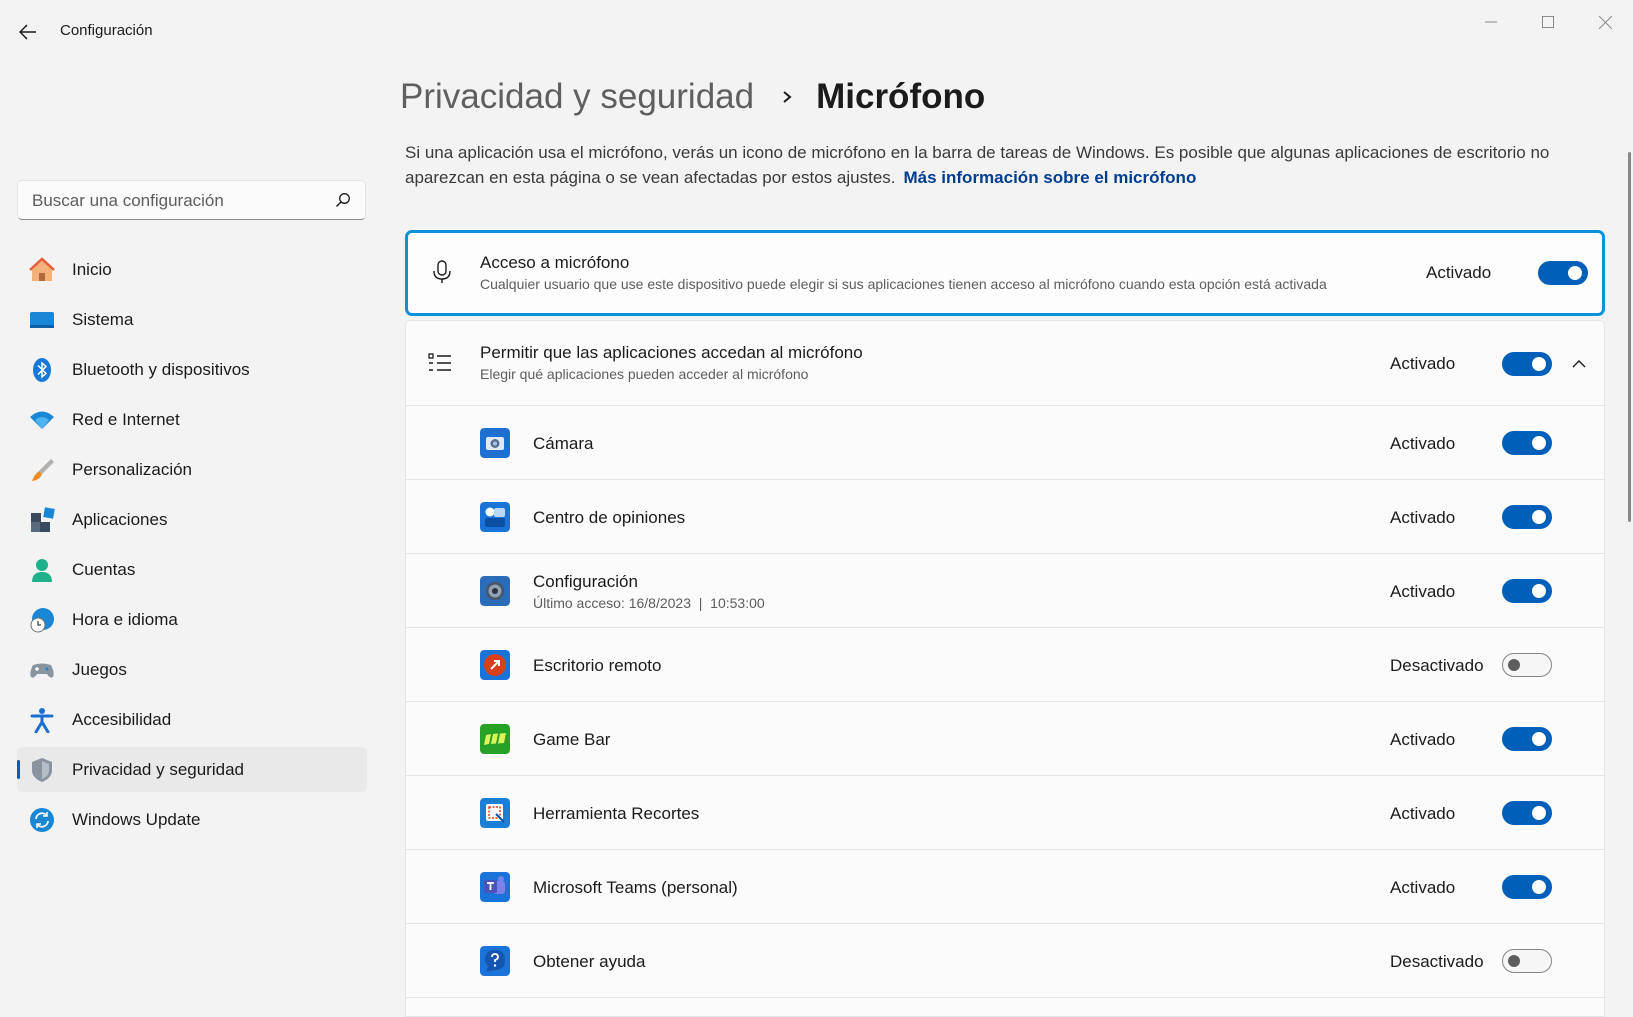  What do you see at coordinates (1005, 443) in the screenshot?
I see `app-row-camara: Cámara Activado` at bounding box center [1005, 443].